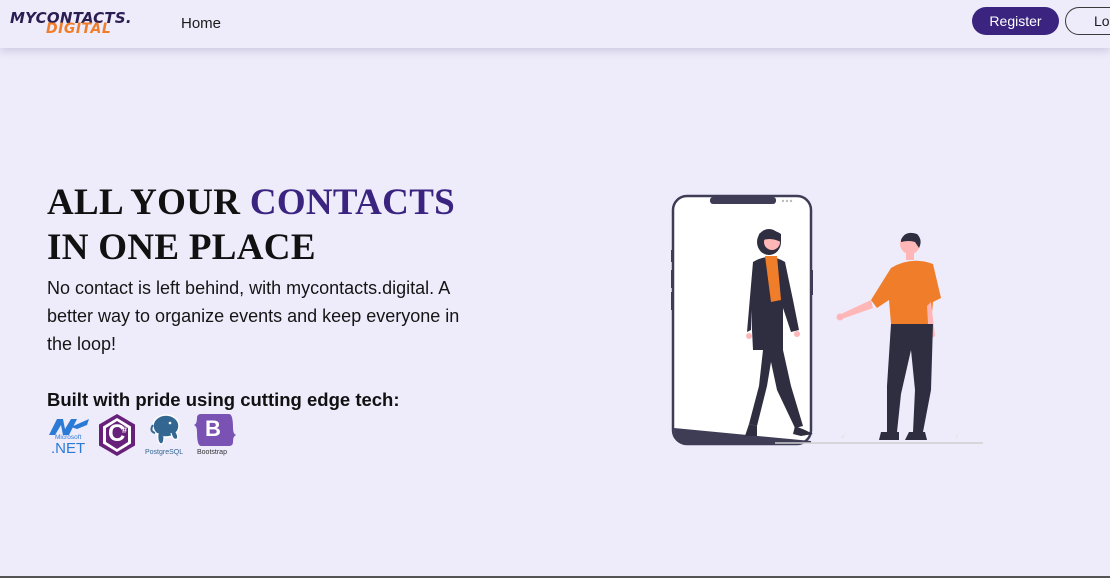 The height and width of the screenshot is (578, 1110). What do you see at coordinates (148, 202) in the screenshot?
I see `hero-title-part1: ALL YOUR` at bounding box center [148, 202].